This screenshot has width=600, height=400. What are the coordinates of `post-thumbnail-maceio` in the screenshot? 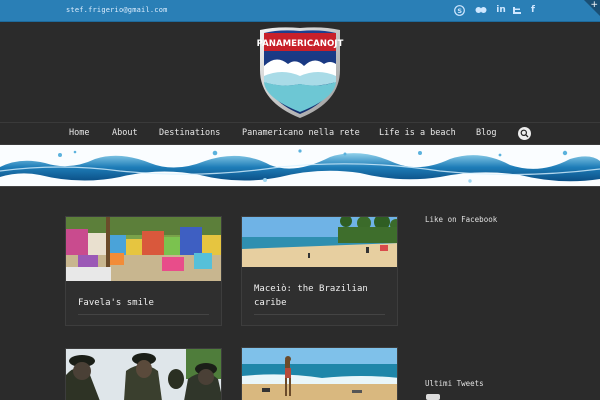 It's located at (319, 242).